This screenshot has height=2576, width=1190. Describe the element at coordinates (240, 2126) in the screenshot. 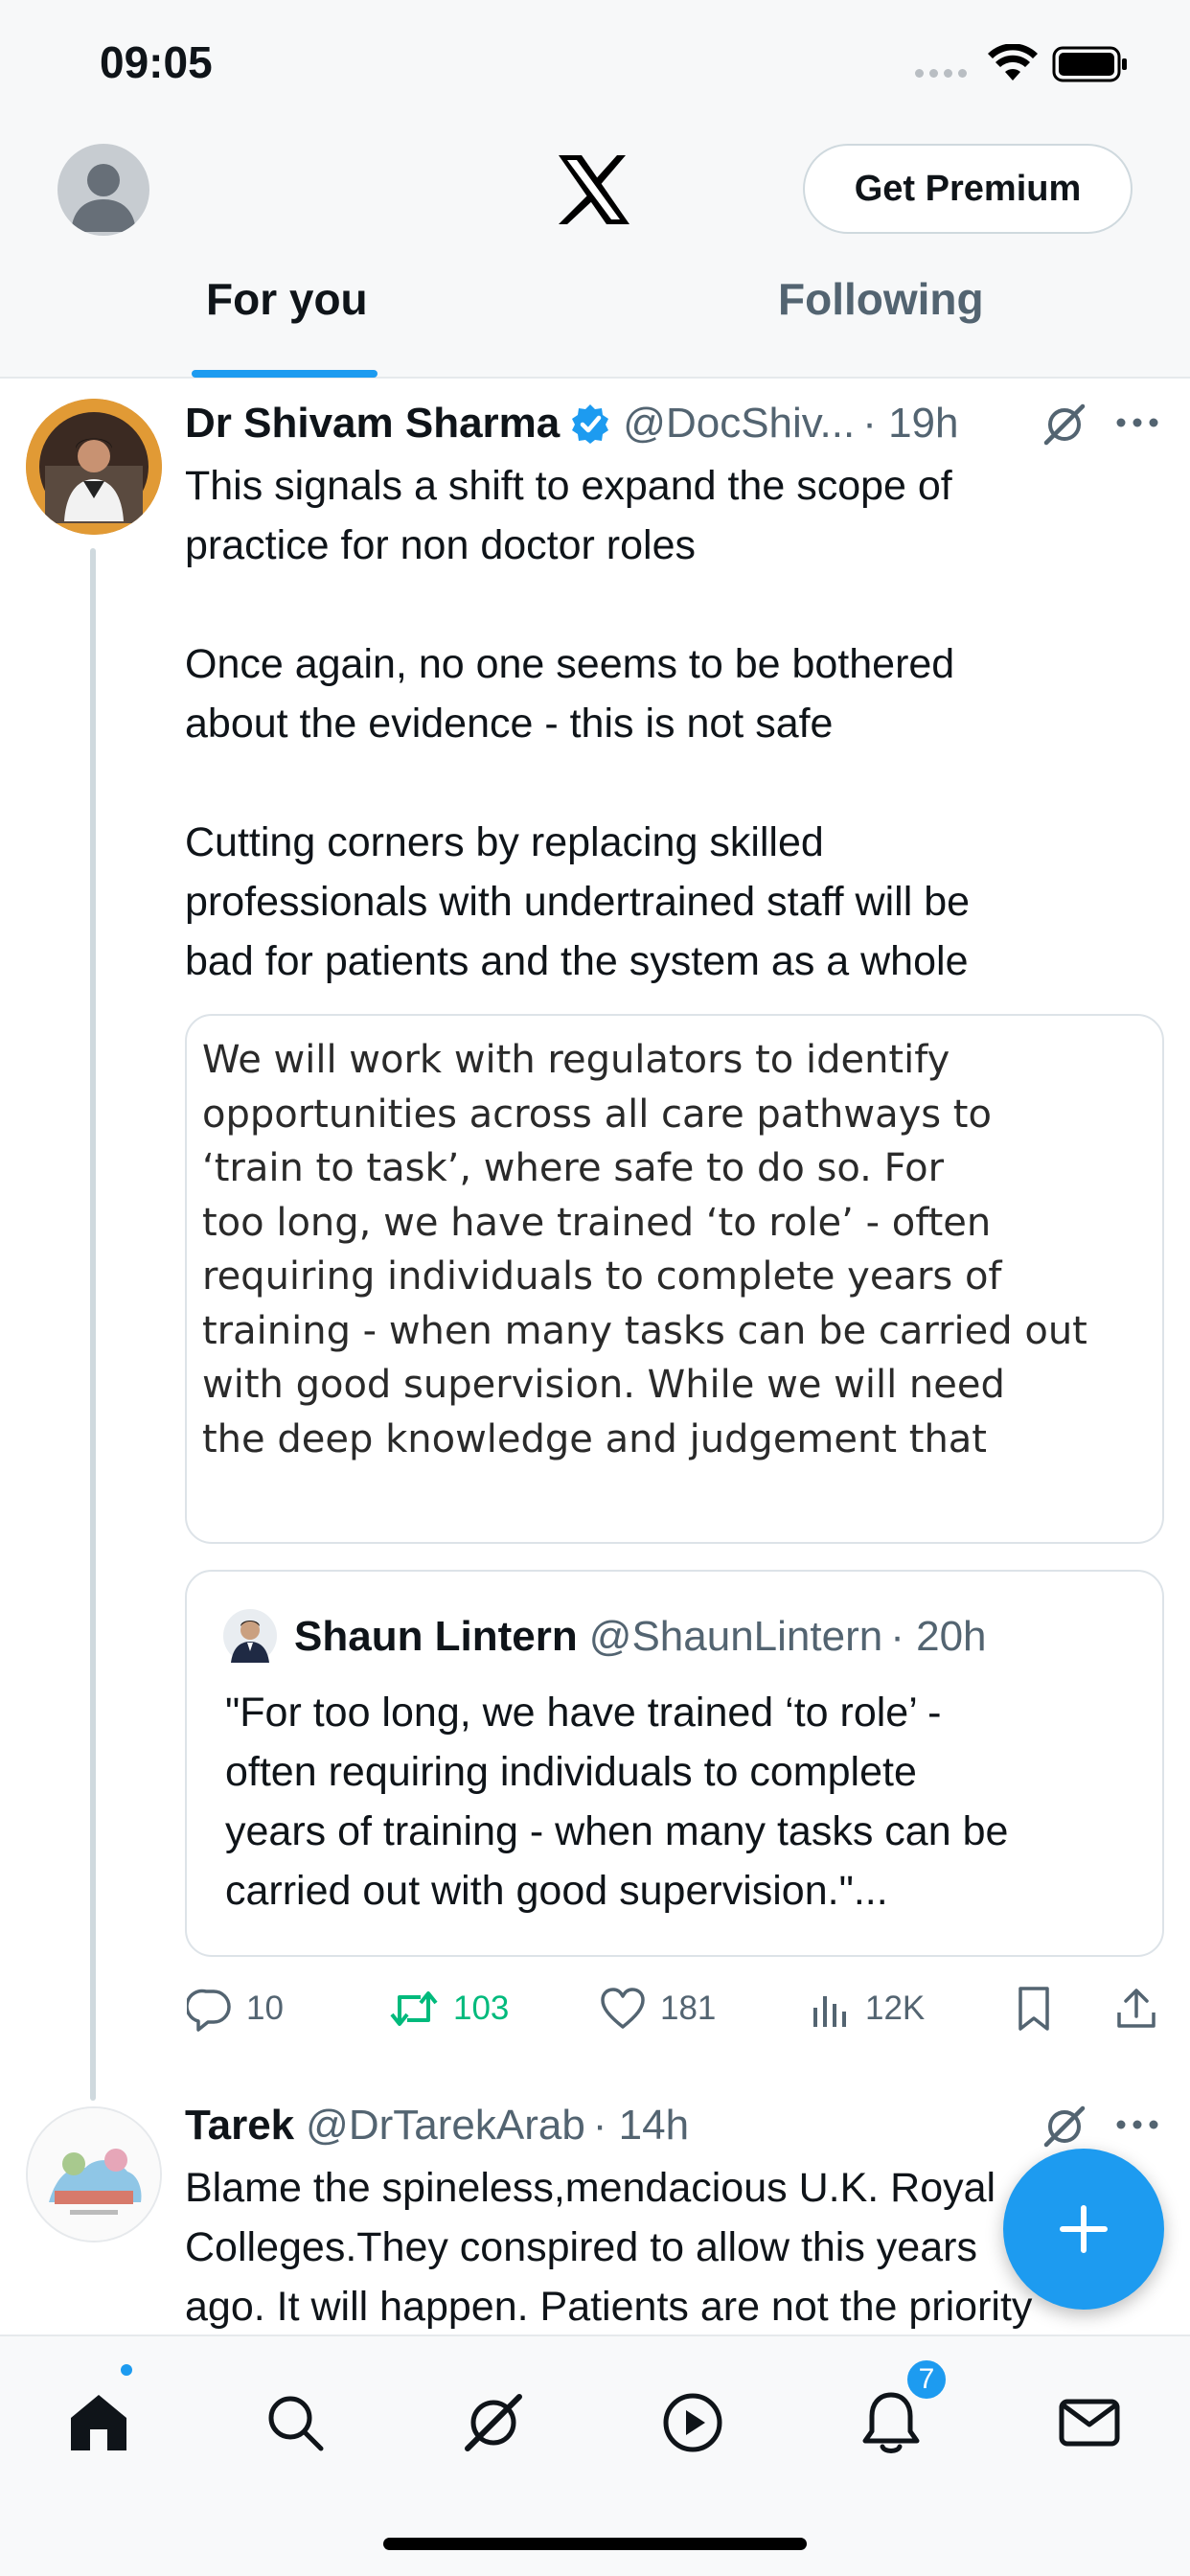

I see `author-name: Tarek` at that location.